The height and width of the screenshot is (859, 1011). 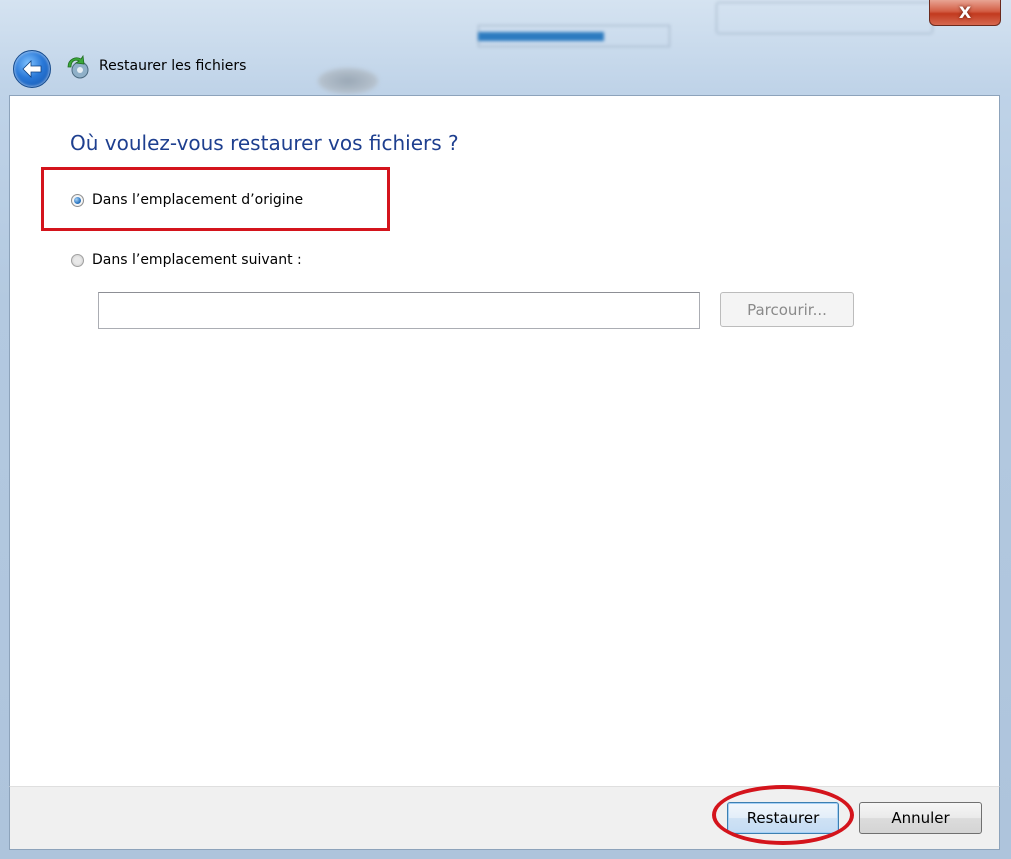 What do you see at coordinates (264, 143) in the screenshot?
I see `page-title: Où voulez-vous restaurer vos fichiers ?` at bounding box center [264, 143].